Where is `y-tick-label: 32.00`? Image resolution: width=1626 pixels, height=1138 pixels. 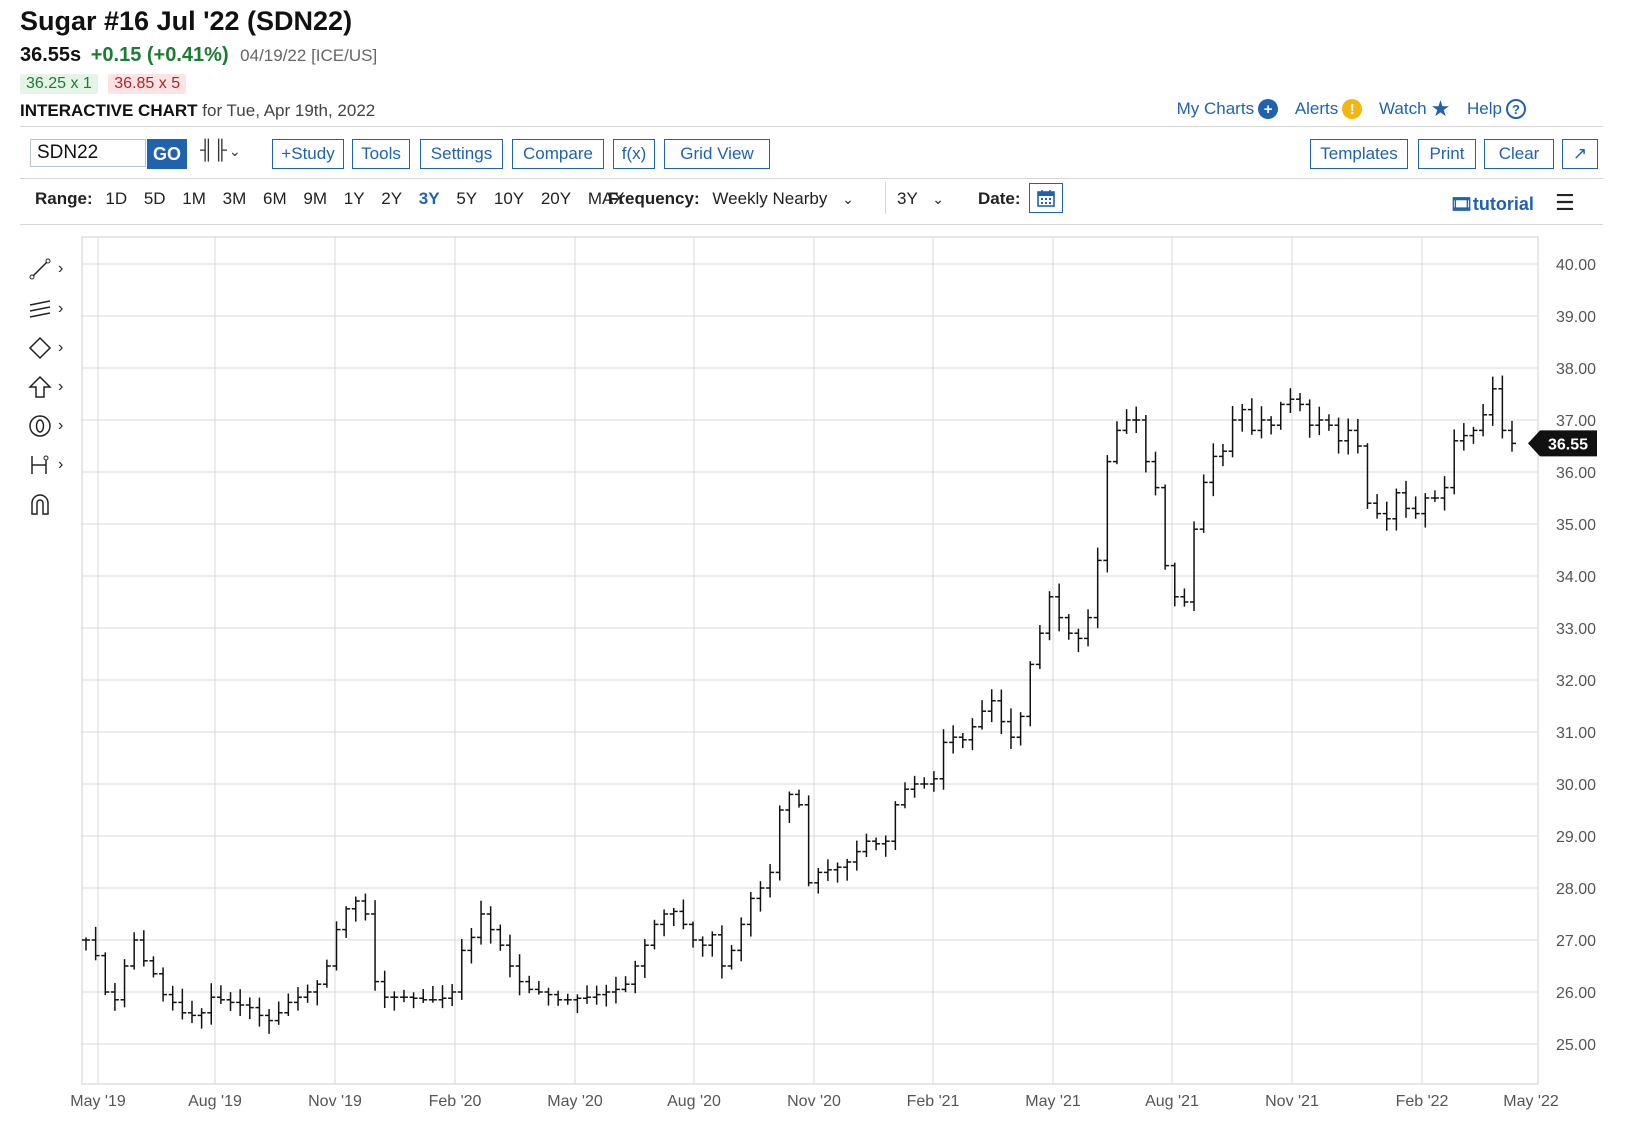
y-tick-label: 32.00 is located at coordinates (1576, 681).